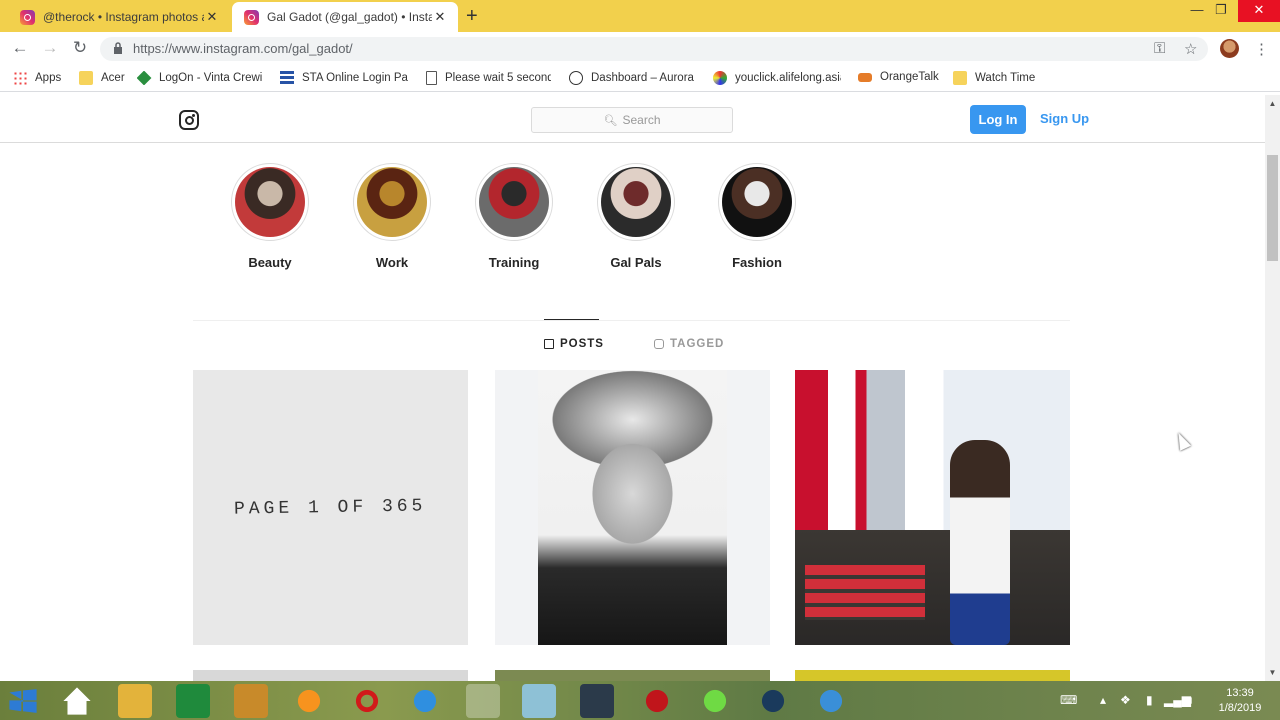  Describe the element at coordinates (865, 592) in the screenshot. I see `gym-mats` at that location.